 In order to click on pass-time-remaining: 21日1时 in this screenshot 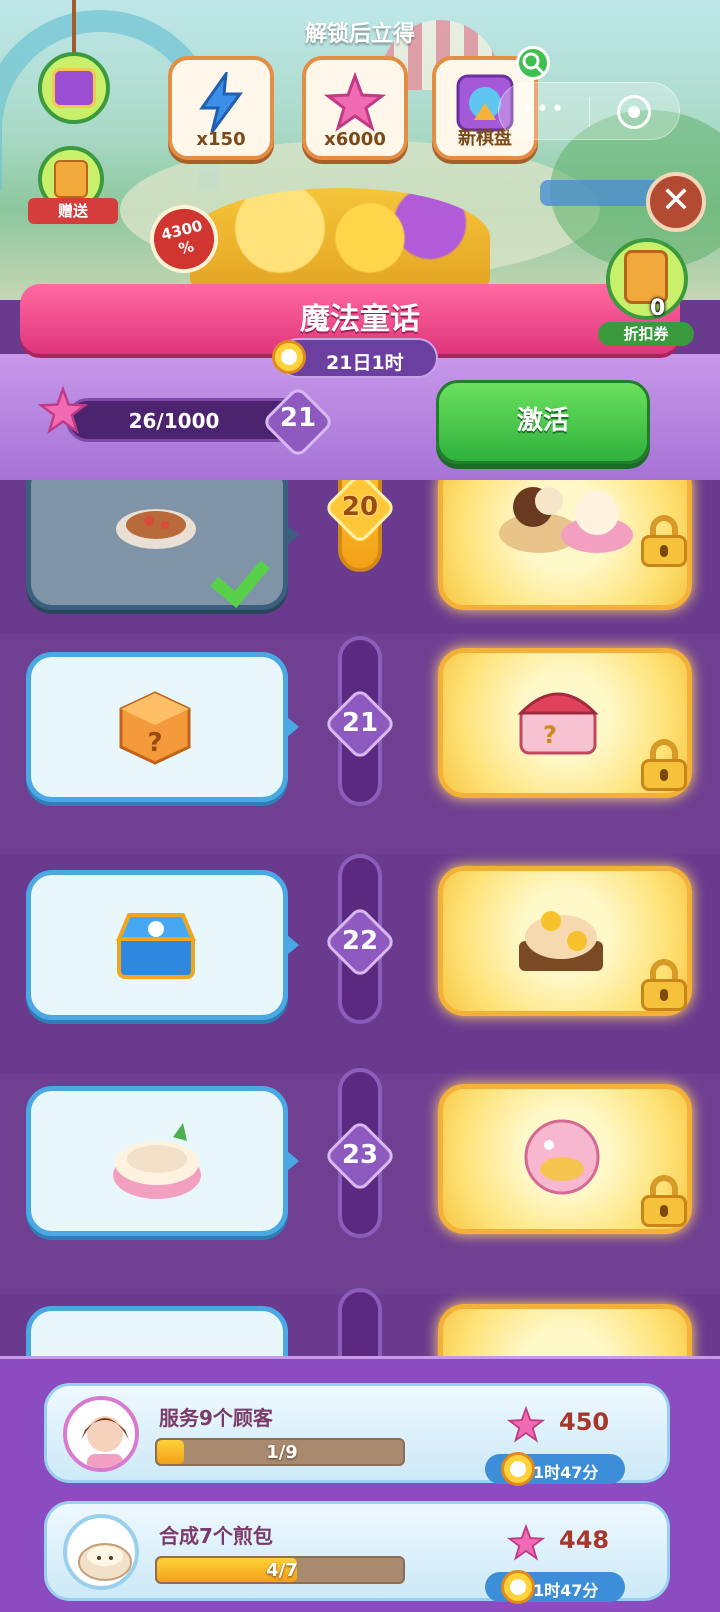, I will do `click(365, 363)`.